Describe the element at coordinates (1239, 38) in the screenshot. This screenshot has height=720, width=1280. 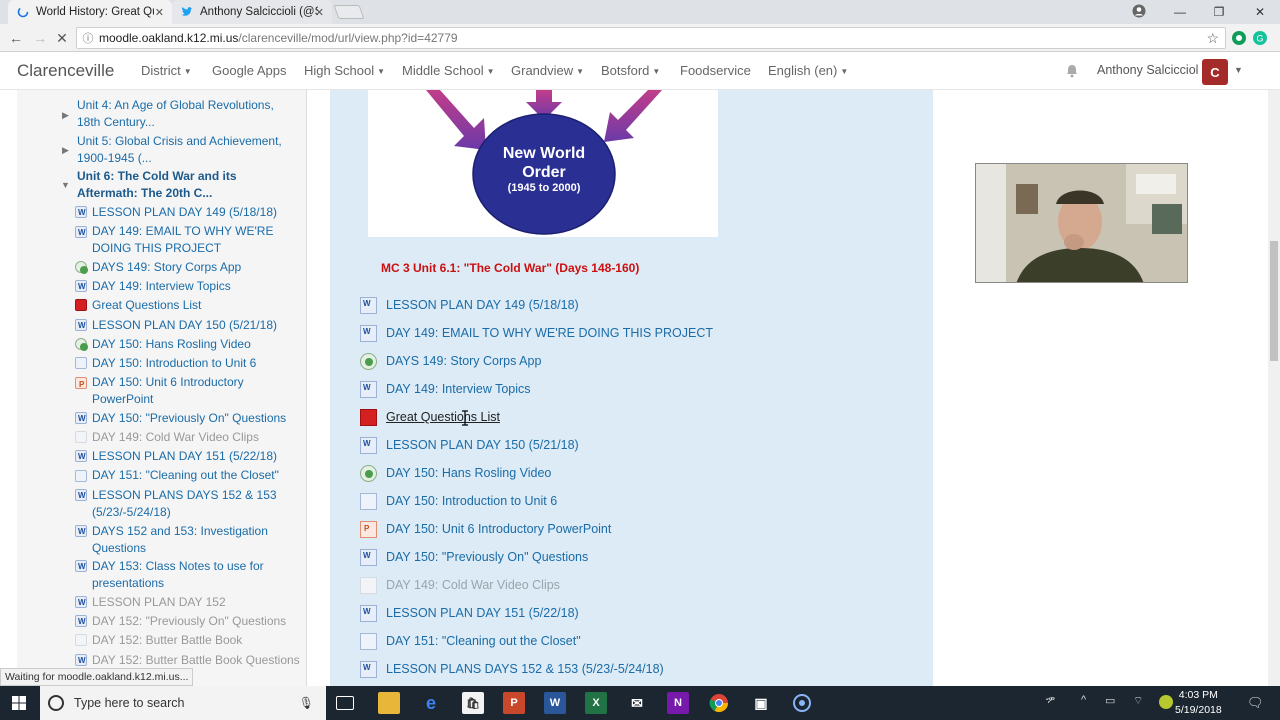
I see `extension-icon` at that location.